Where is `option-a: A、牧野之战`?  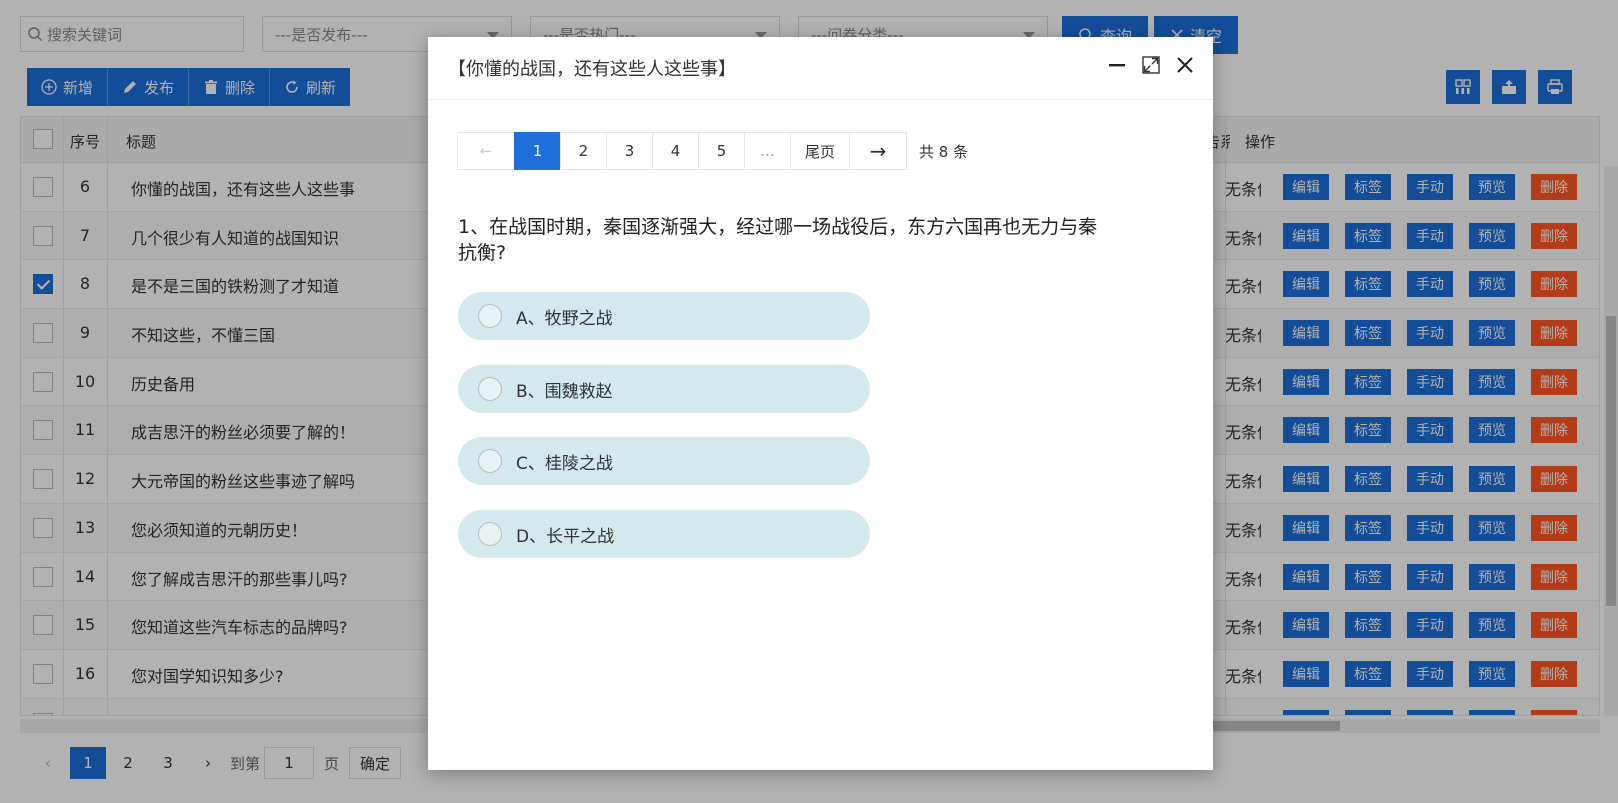
option-a: A、牧野之战 is located at coordinates (664, 316).